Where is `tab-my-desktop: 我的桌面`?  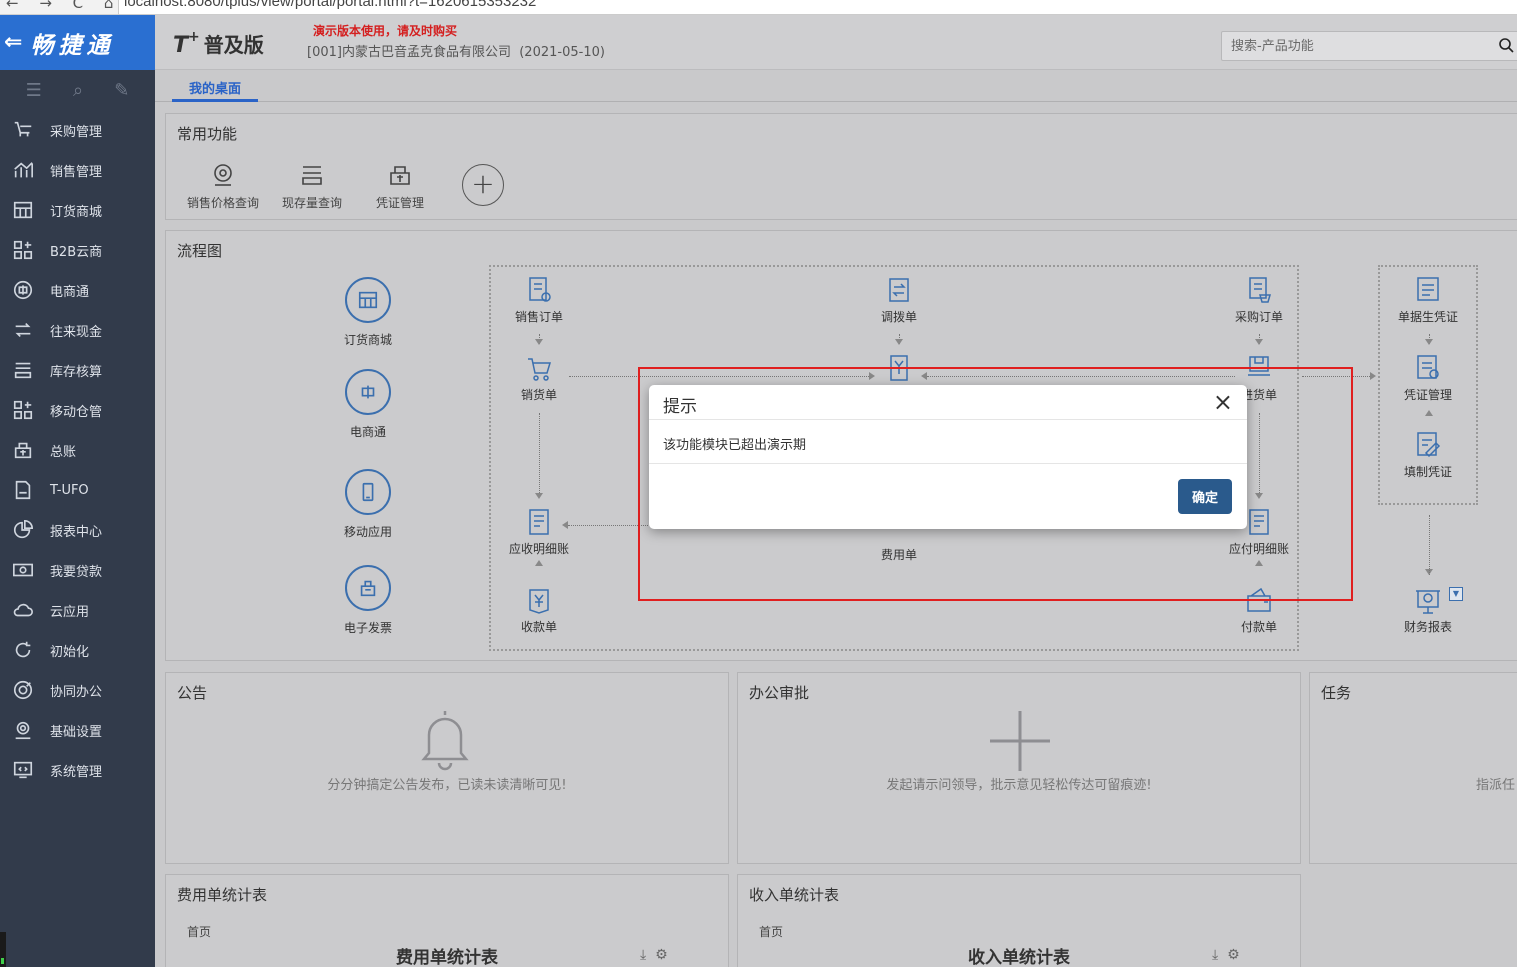
tab-my-desktop: 我的桌面 is located at coordinates (215, 90).